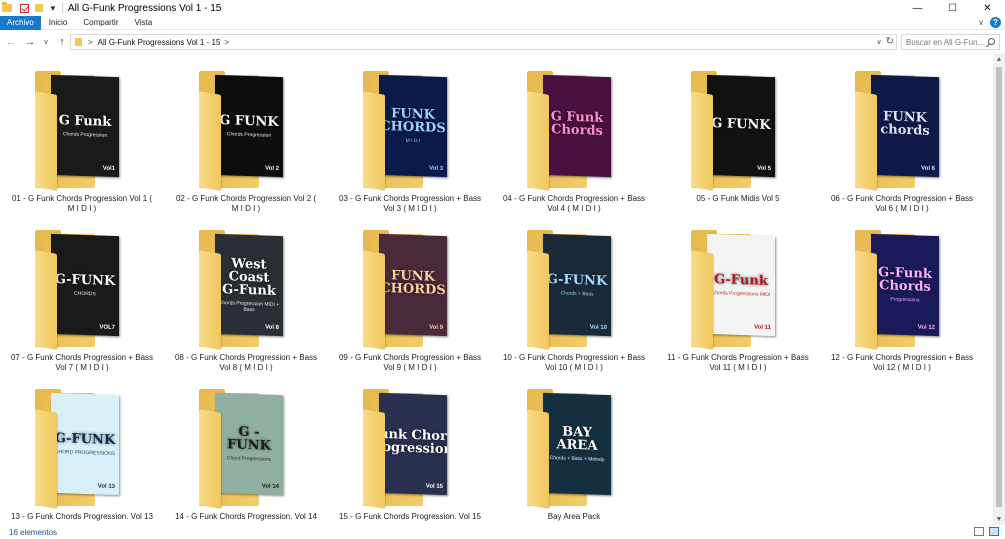  I want to click on cover-subtitle: M I D I, so click(413, 141).